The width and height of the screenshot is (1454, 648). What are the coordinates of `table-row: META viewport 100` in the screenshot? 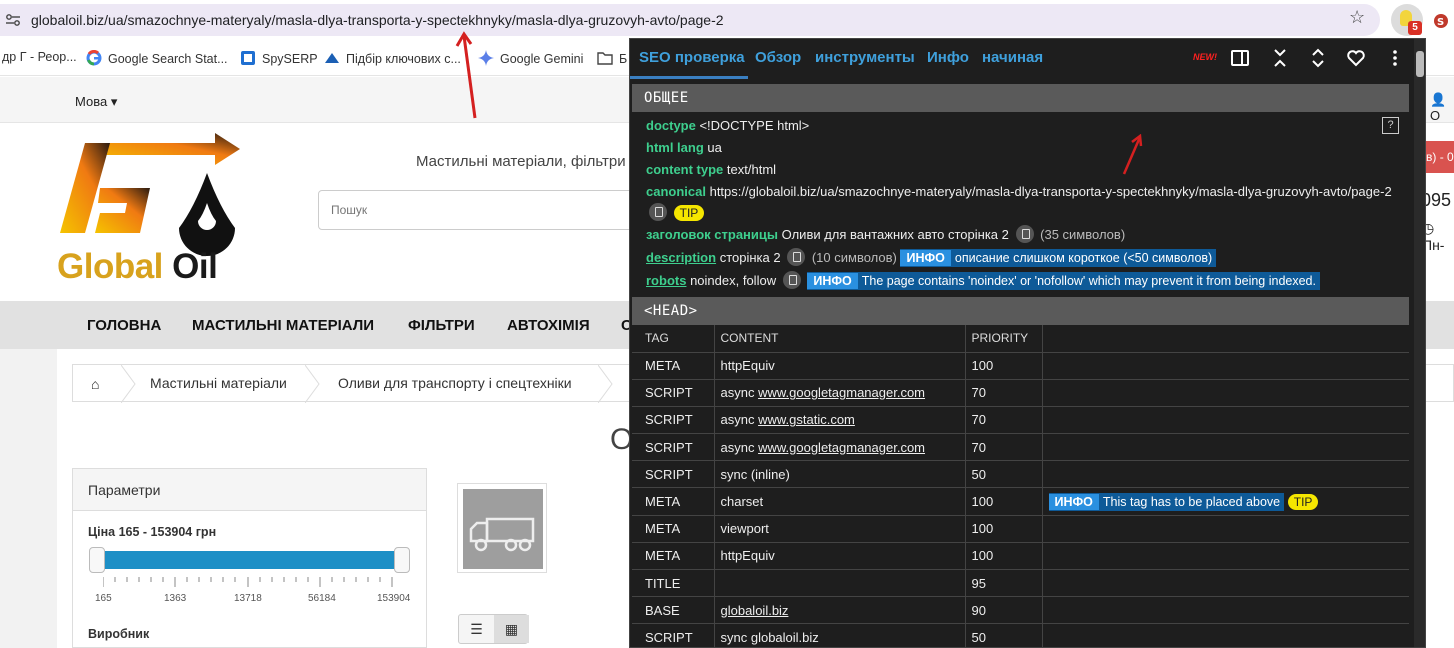 It's located at (1020, 528).